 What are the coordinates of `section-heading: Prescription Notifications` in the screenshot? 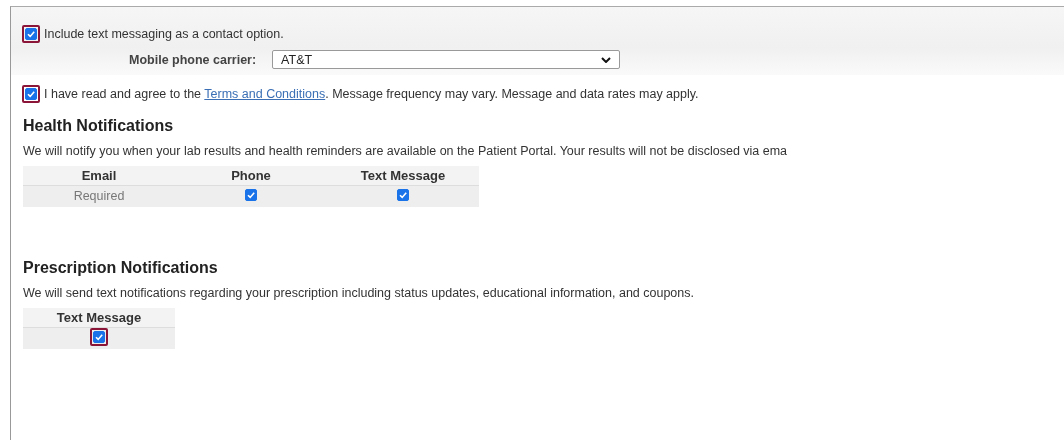 It's located at (121, 268).